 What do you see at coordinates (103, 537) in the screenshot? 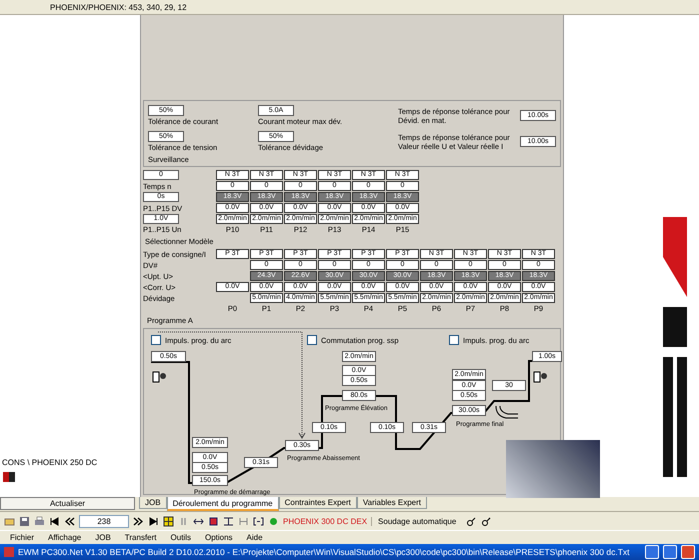
I see `menu-item: JOB` at bounding box center [103, 537].